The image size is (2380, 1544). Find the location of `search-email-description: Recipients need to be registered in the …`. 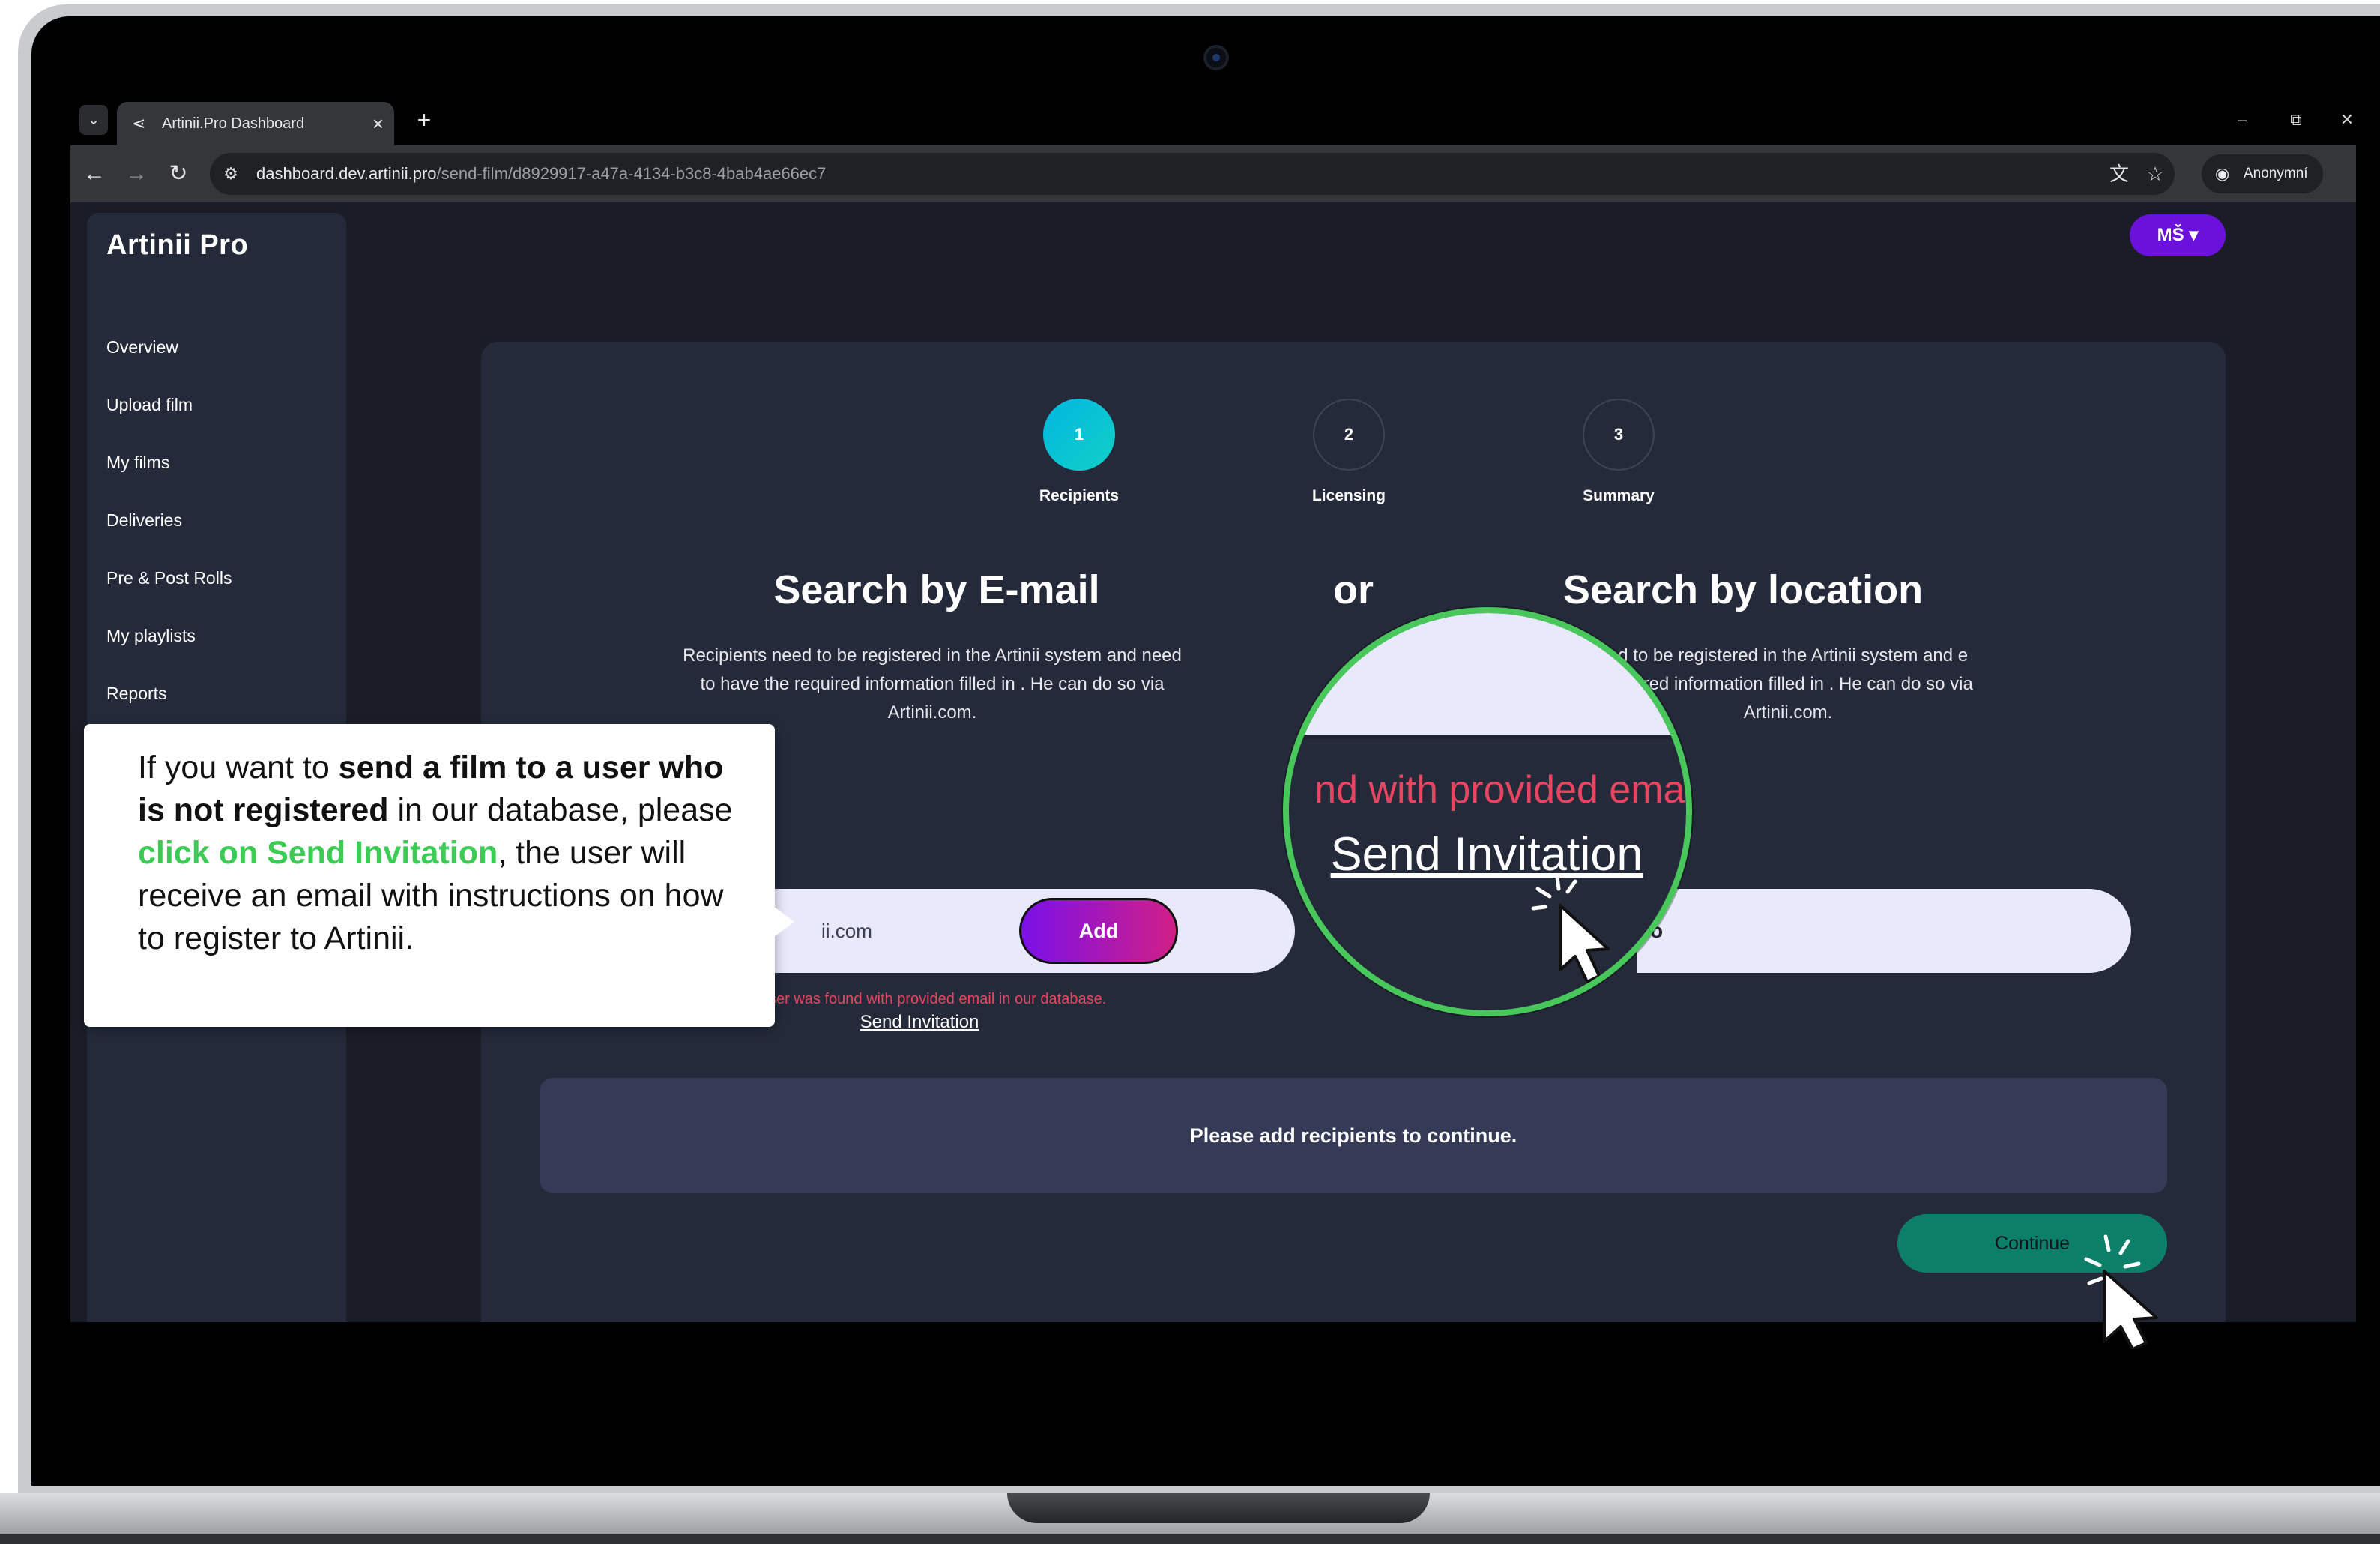

search-email-description: Recipients need to be registered in the … is located at coordinates (932, 684).